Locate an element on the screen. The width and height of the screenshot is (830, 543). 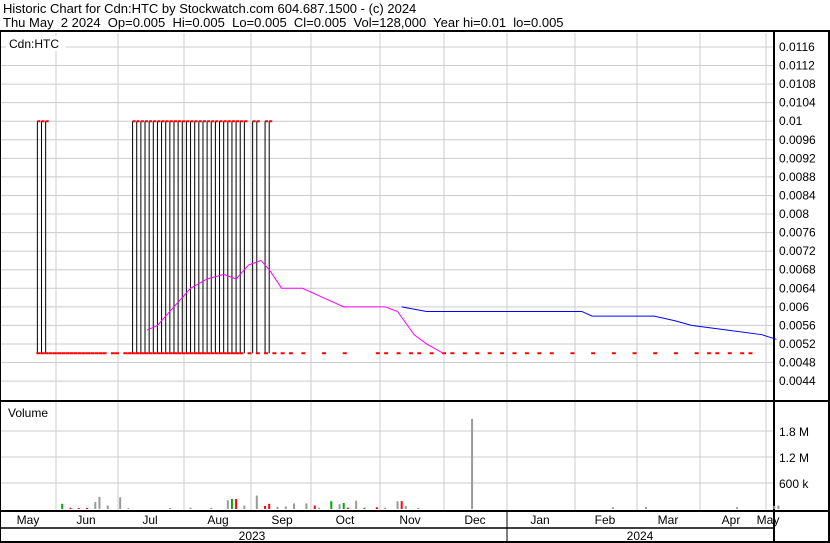
month-label: Oct is located at coordinates (345, 520).